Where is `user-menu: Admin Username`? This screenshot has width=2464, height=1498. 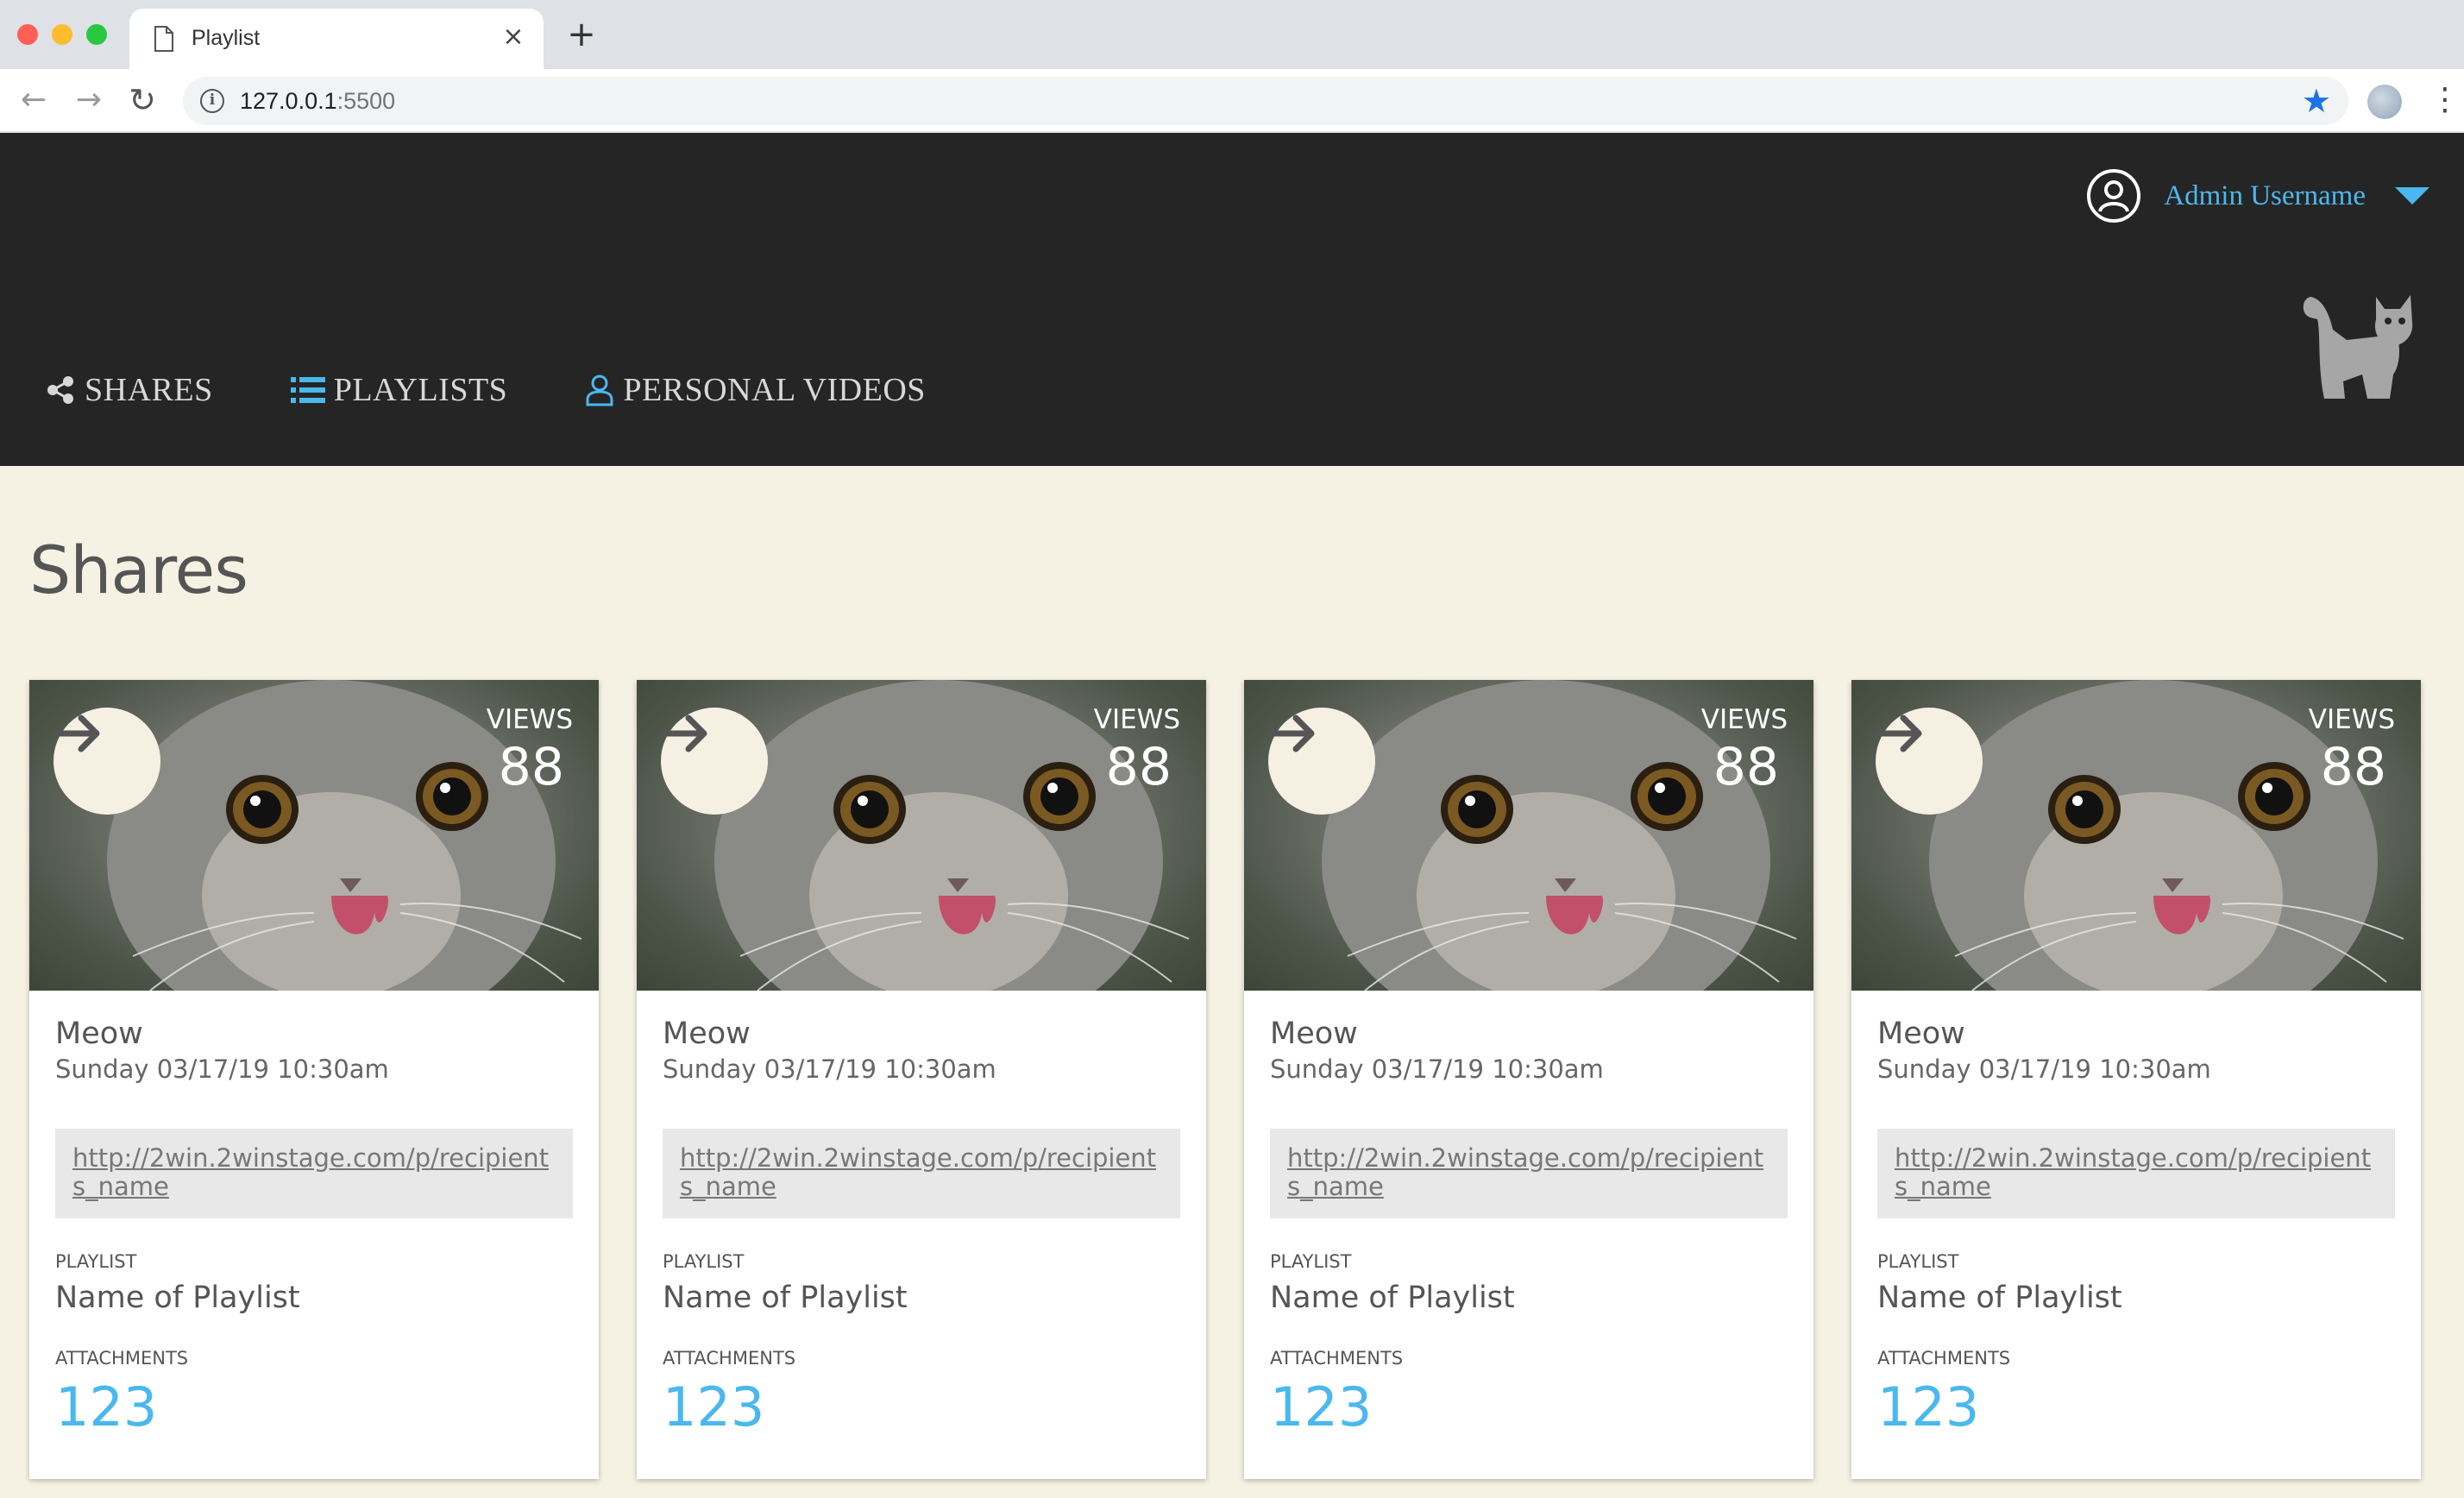
user-menu: Admin Username is located at coordinates (2258, 196).